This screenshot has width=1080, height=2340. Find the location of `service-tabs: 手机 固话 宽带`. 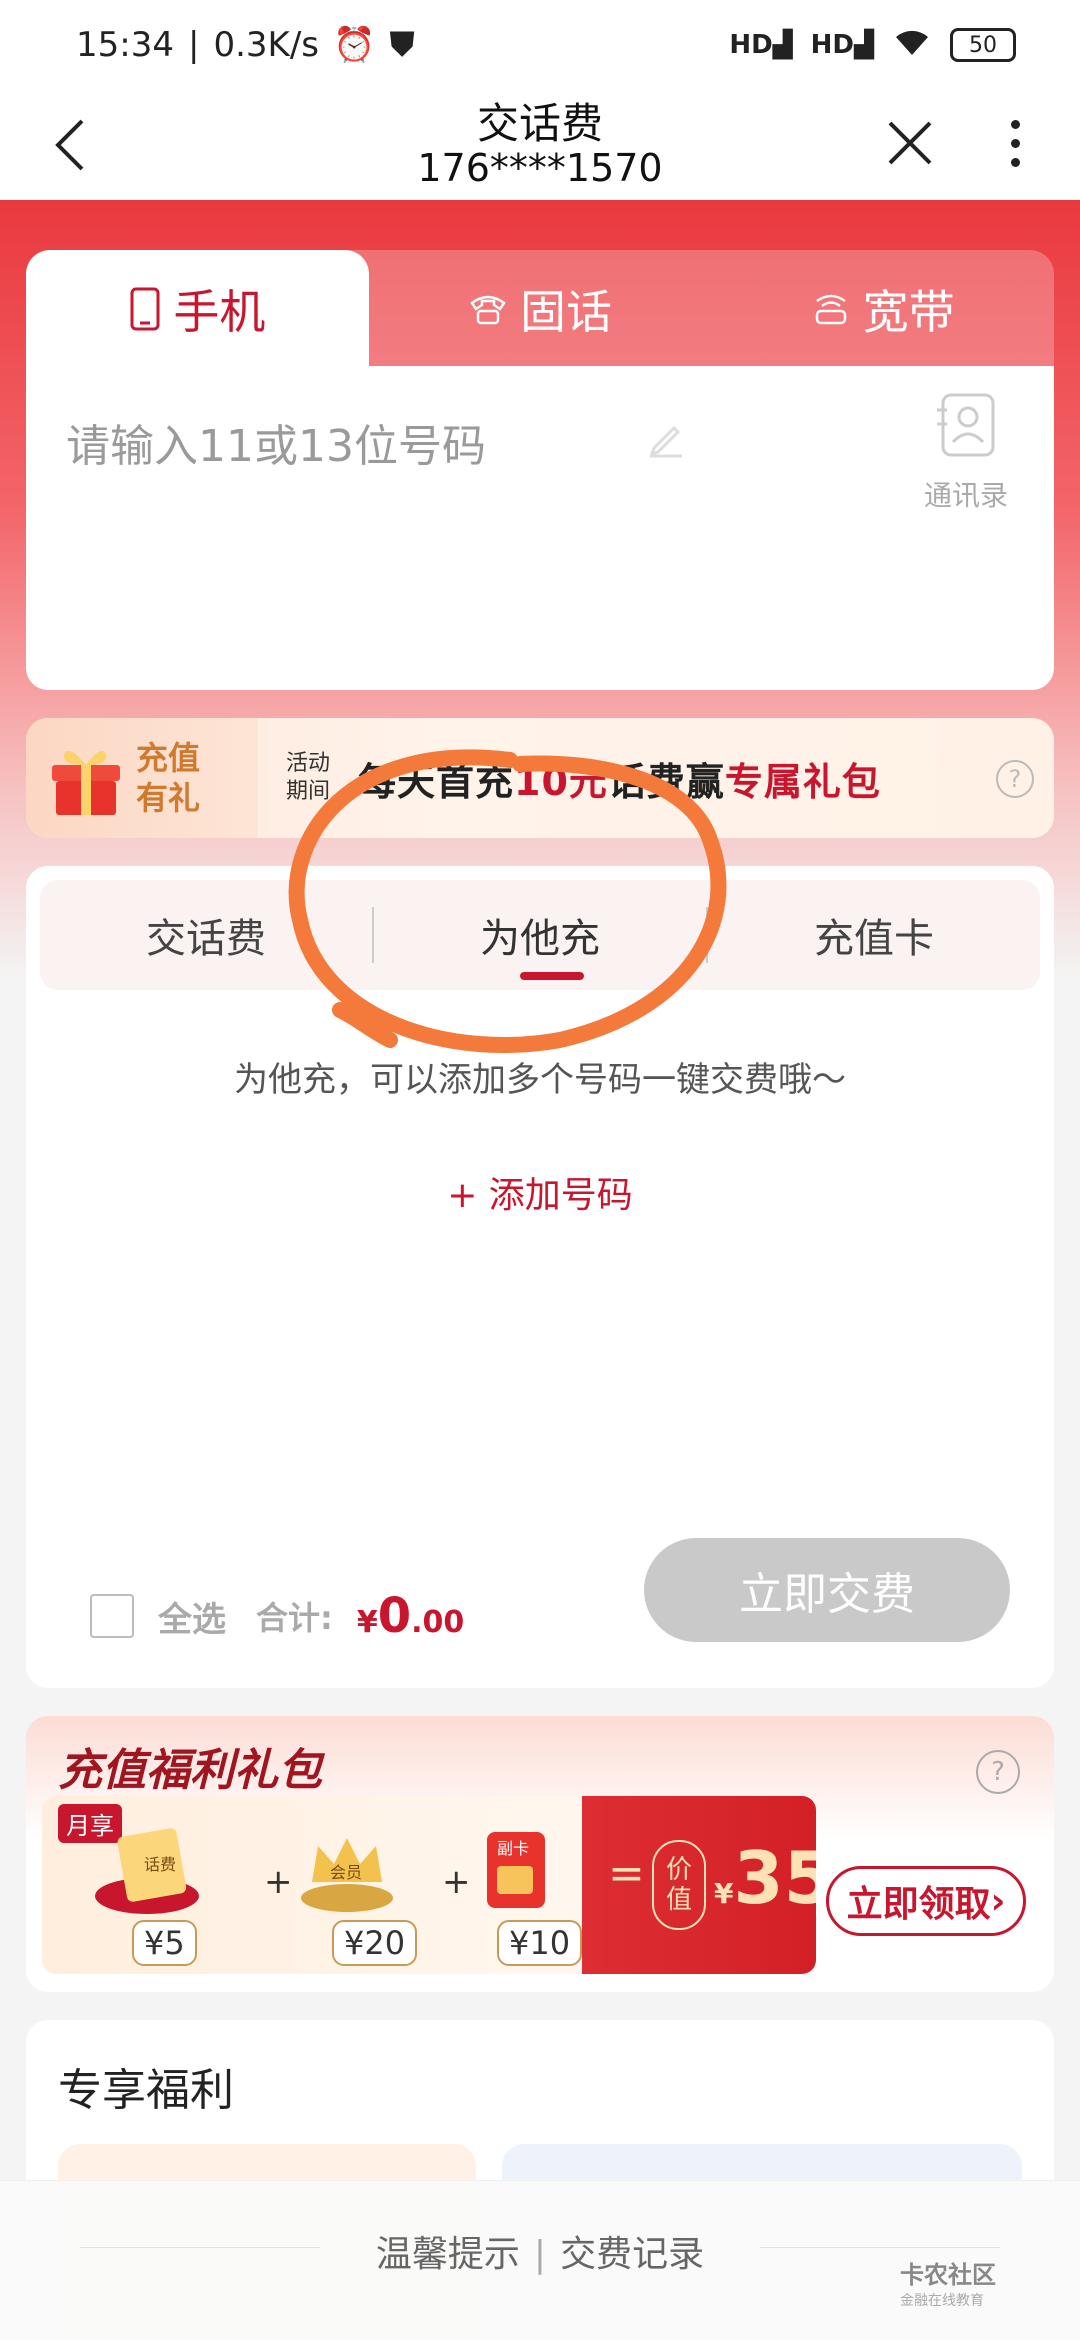

service-tabs: 手机 固话 宽带 is located at coordinates (540, 309).